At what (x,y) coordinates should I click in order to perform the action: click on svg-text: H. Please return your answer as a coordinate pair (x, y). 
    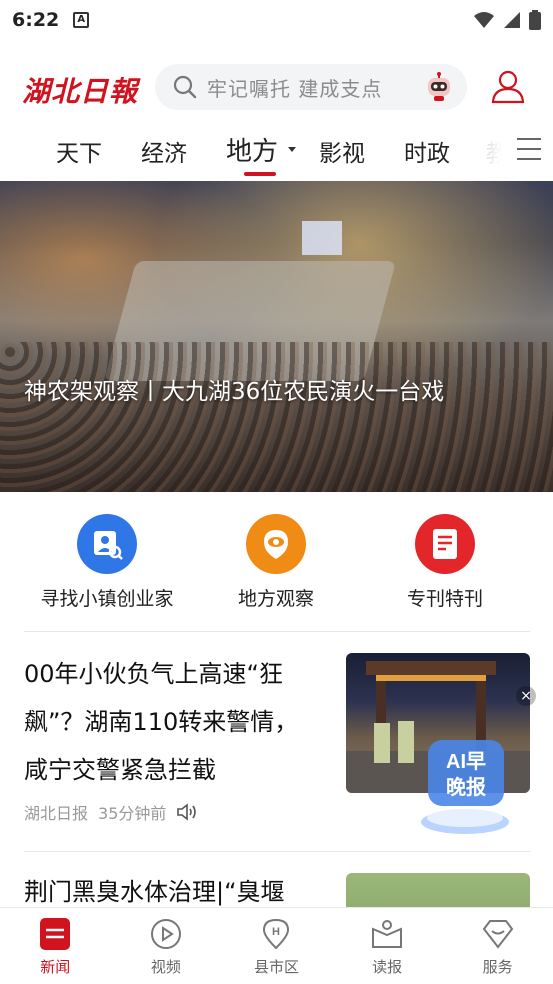
    Looking at the image, I should click on (277, 932).